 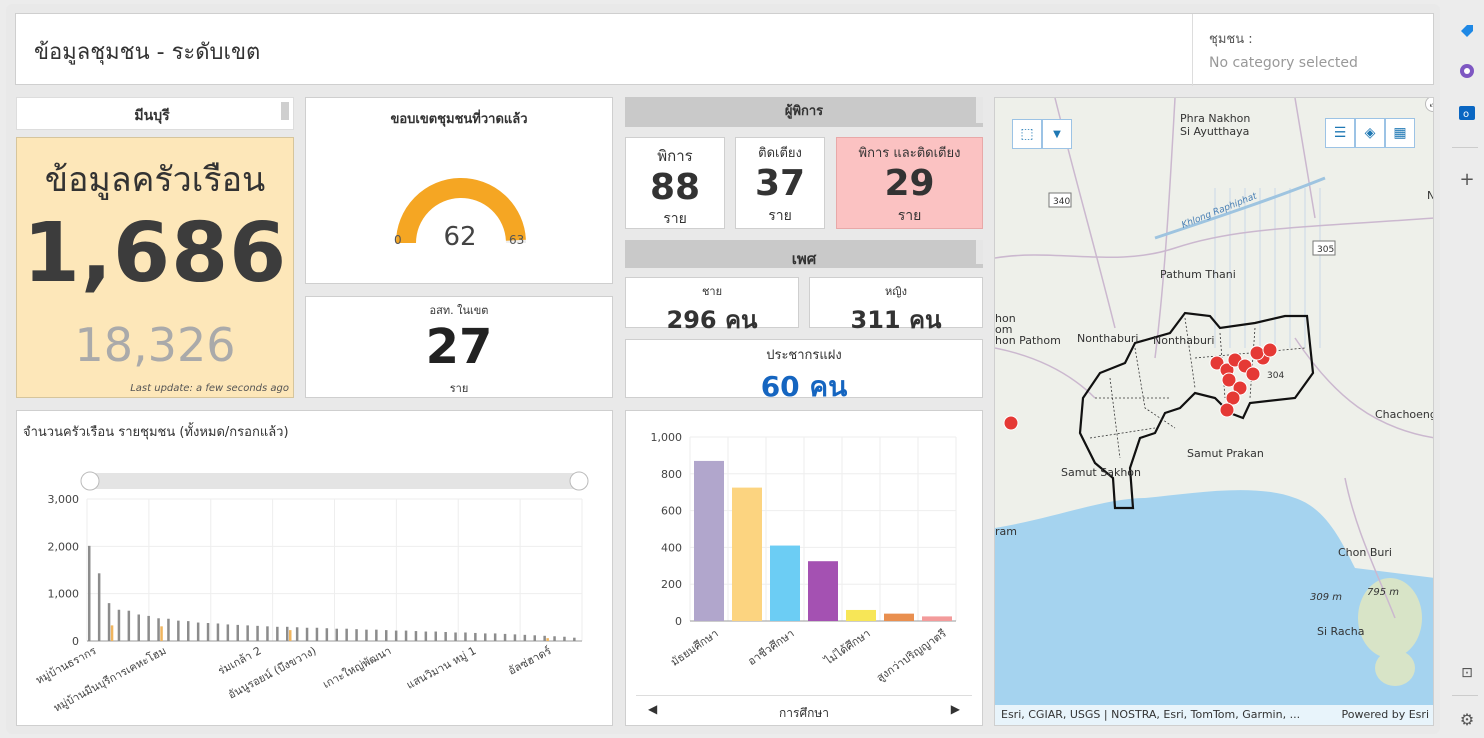 What do you see at coordinates (911, 656) in the screenshot?
I see `x-tick-label: สูงกว่าปริญญาตรี` at bounding box center [911, 656].